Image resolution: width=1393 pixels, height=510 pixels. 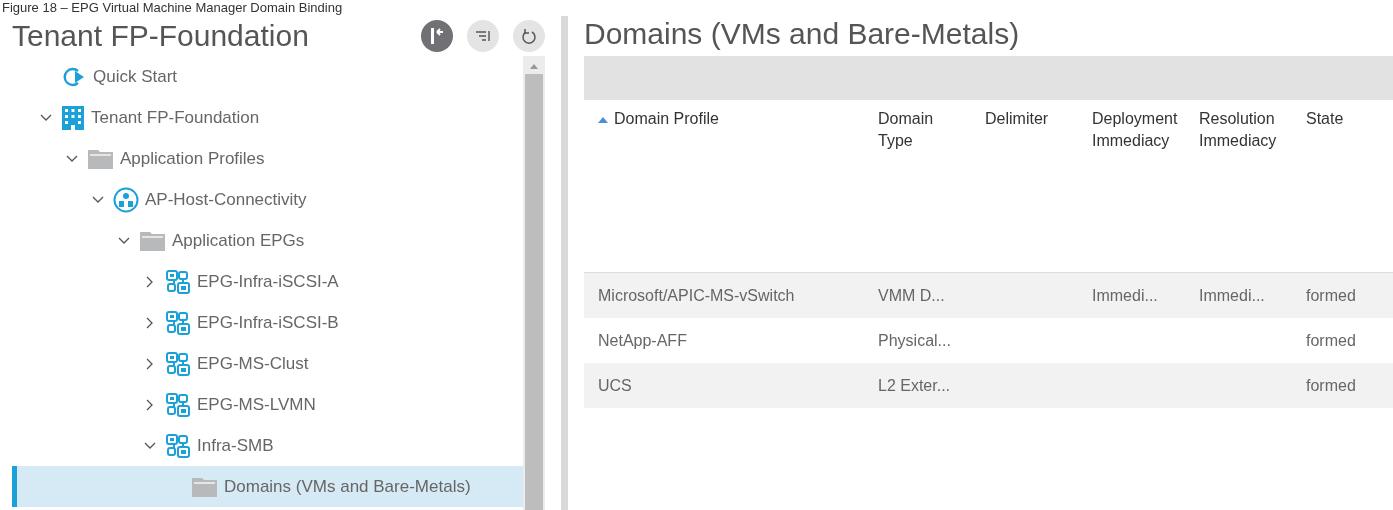 I want to click on column-header: Domain Profile, so click(x=724, y=186).